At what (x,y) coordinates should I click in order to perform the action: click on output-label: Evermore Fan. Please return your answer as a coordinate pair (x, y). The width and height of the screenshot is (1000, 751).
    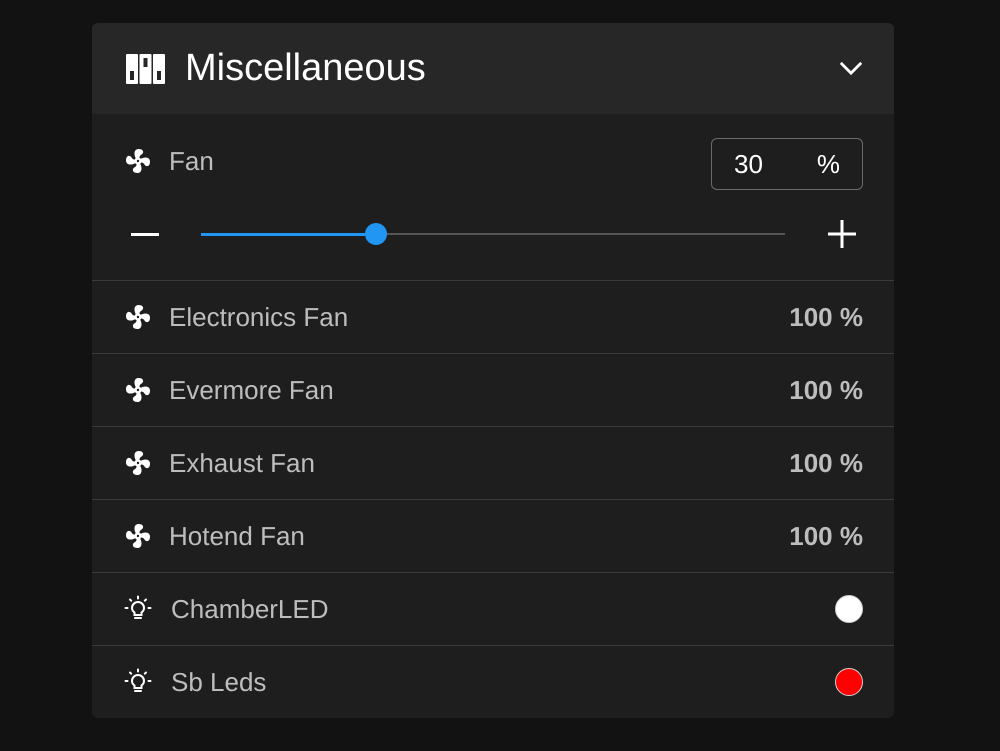
    Looking at the image, I should click on (251, 390).